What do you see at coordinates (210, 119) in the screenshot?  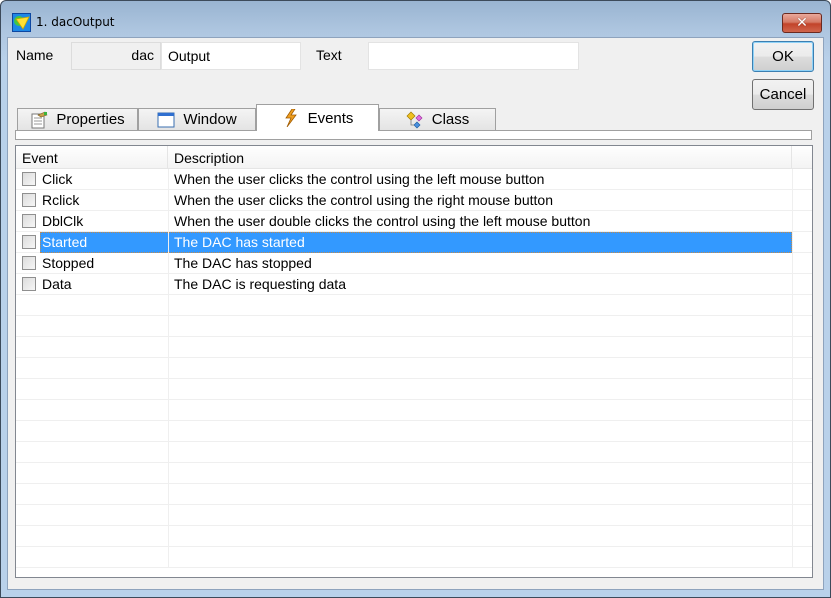 I see `tab-label: Window` at bounding box center [210, 119].